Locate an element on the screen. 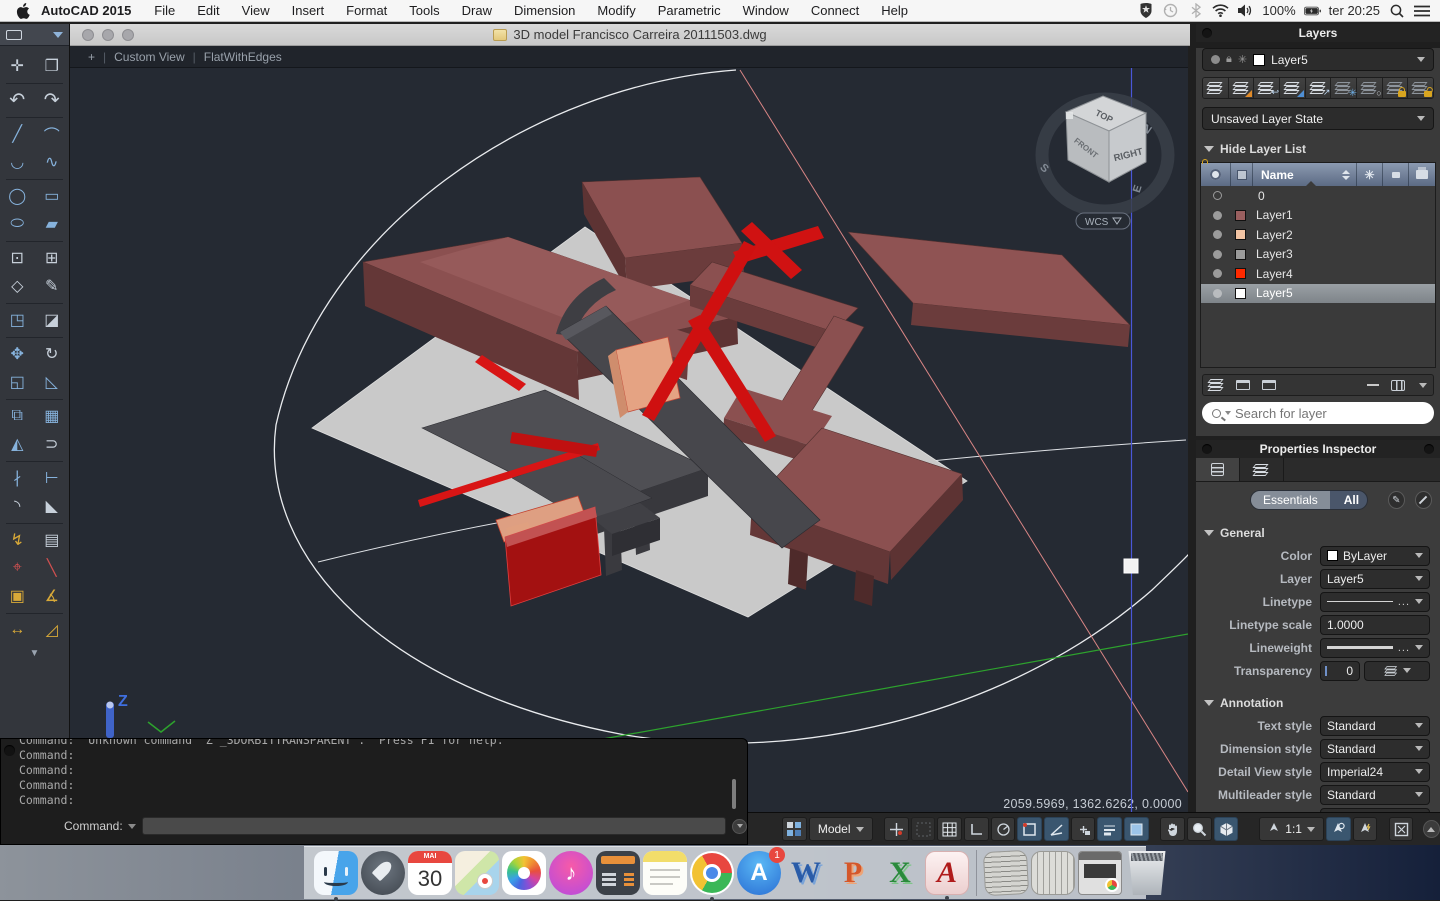 The width and height of the screenshot is (1440, 901). delete-layer-button is located at coordinates (1241, 88).